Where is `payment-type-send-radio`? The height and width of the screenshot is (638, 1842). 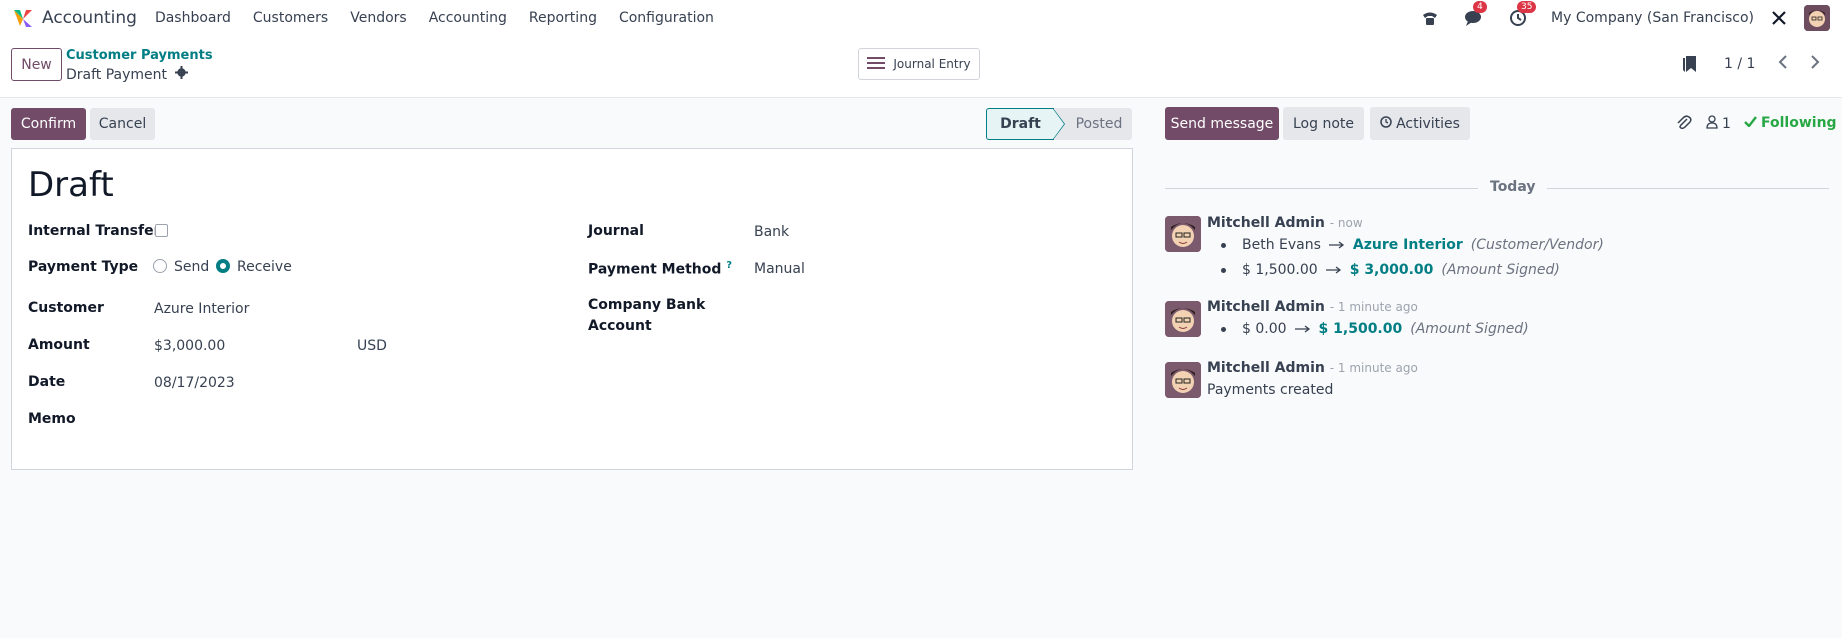
payment-type-send-radio is located at coordinates (160, 266).